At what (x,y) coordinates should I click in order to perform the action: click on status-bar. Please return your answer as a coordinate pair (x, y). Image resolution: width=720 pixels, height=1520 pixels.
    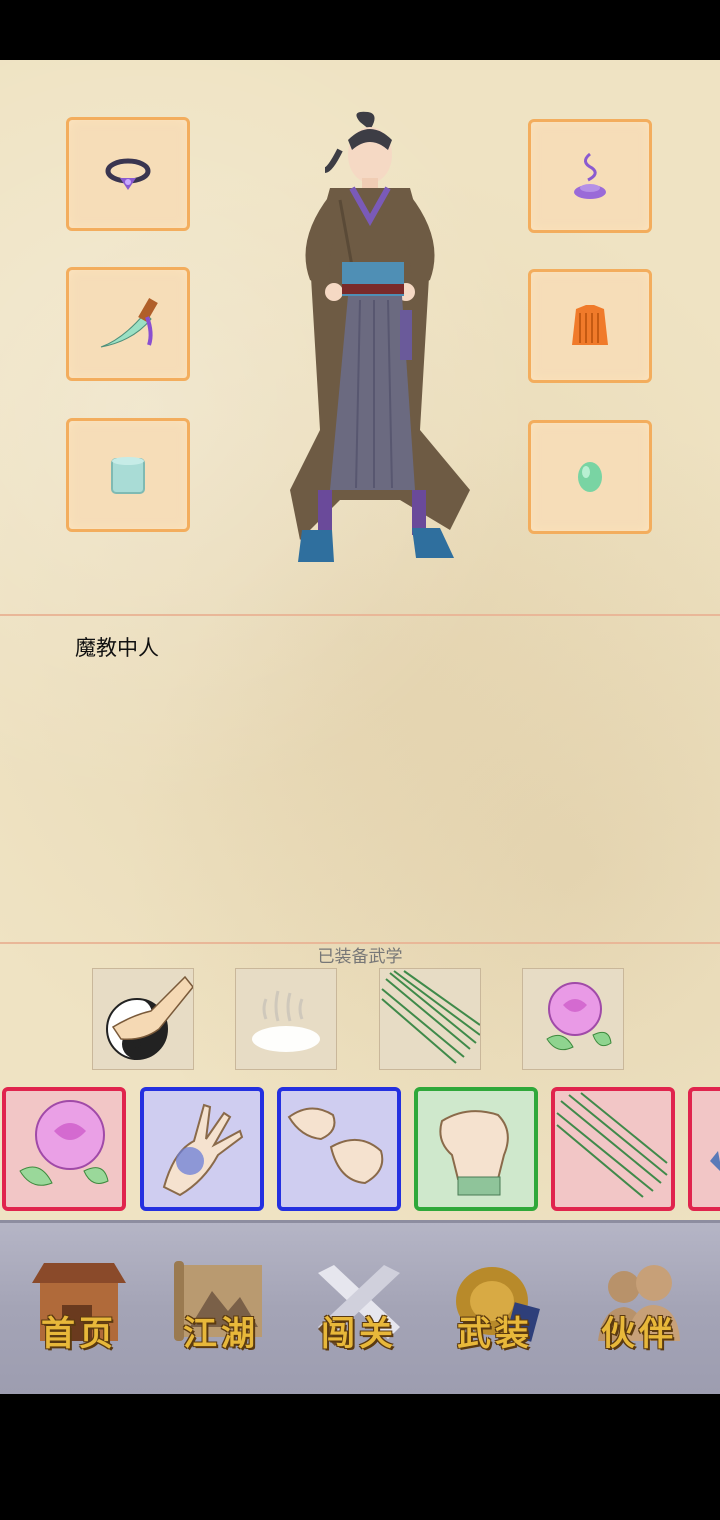
    Looking at the image, I should click on (360, 30).